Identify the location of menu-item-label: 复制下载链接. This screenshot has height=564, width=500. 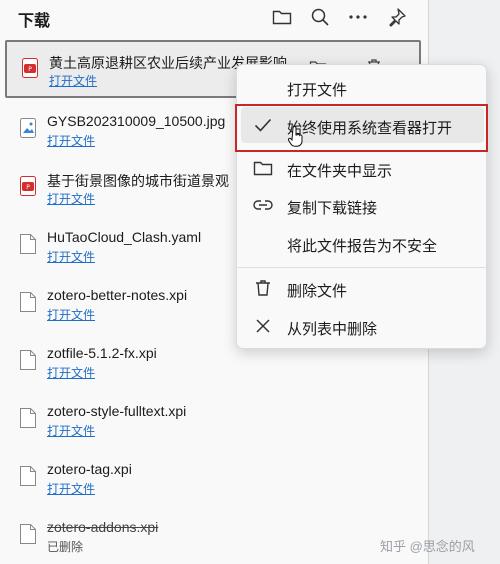
(332, 208).